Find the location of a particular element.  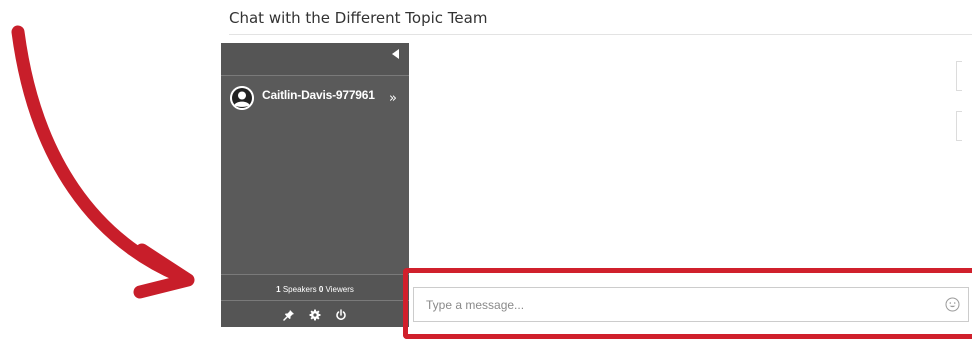

user-name: Caitlin-Davis-977961 is located at coordinates (318, 95).